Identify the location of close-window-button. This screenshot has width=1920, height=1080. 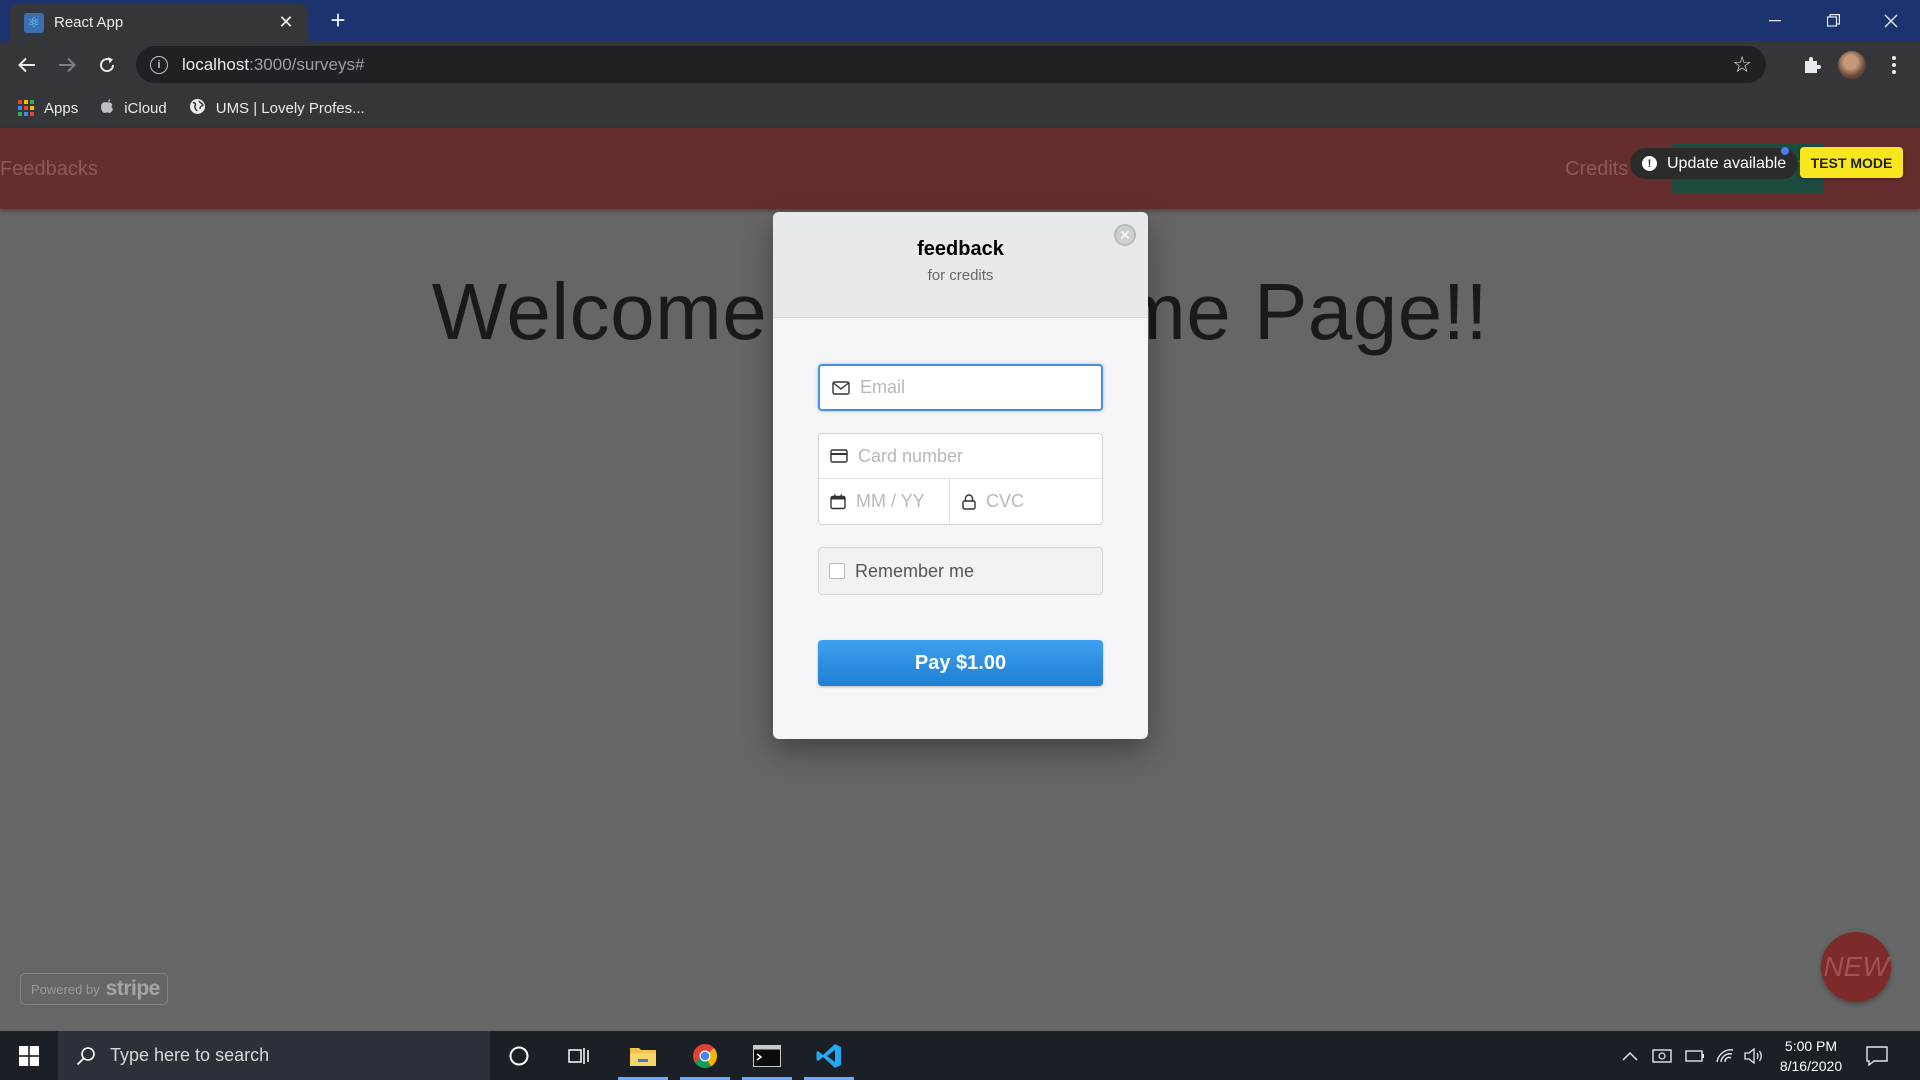
(1891, 20).